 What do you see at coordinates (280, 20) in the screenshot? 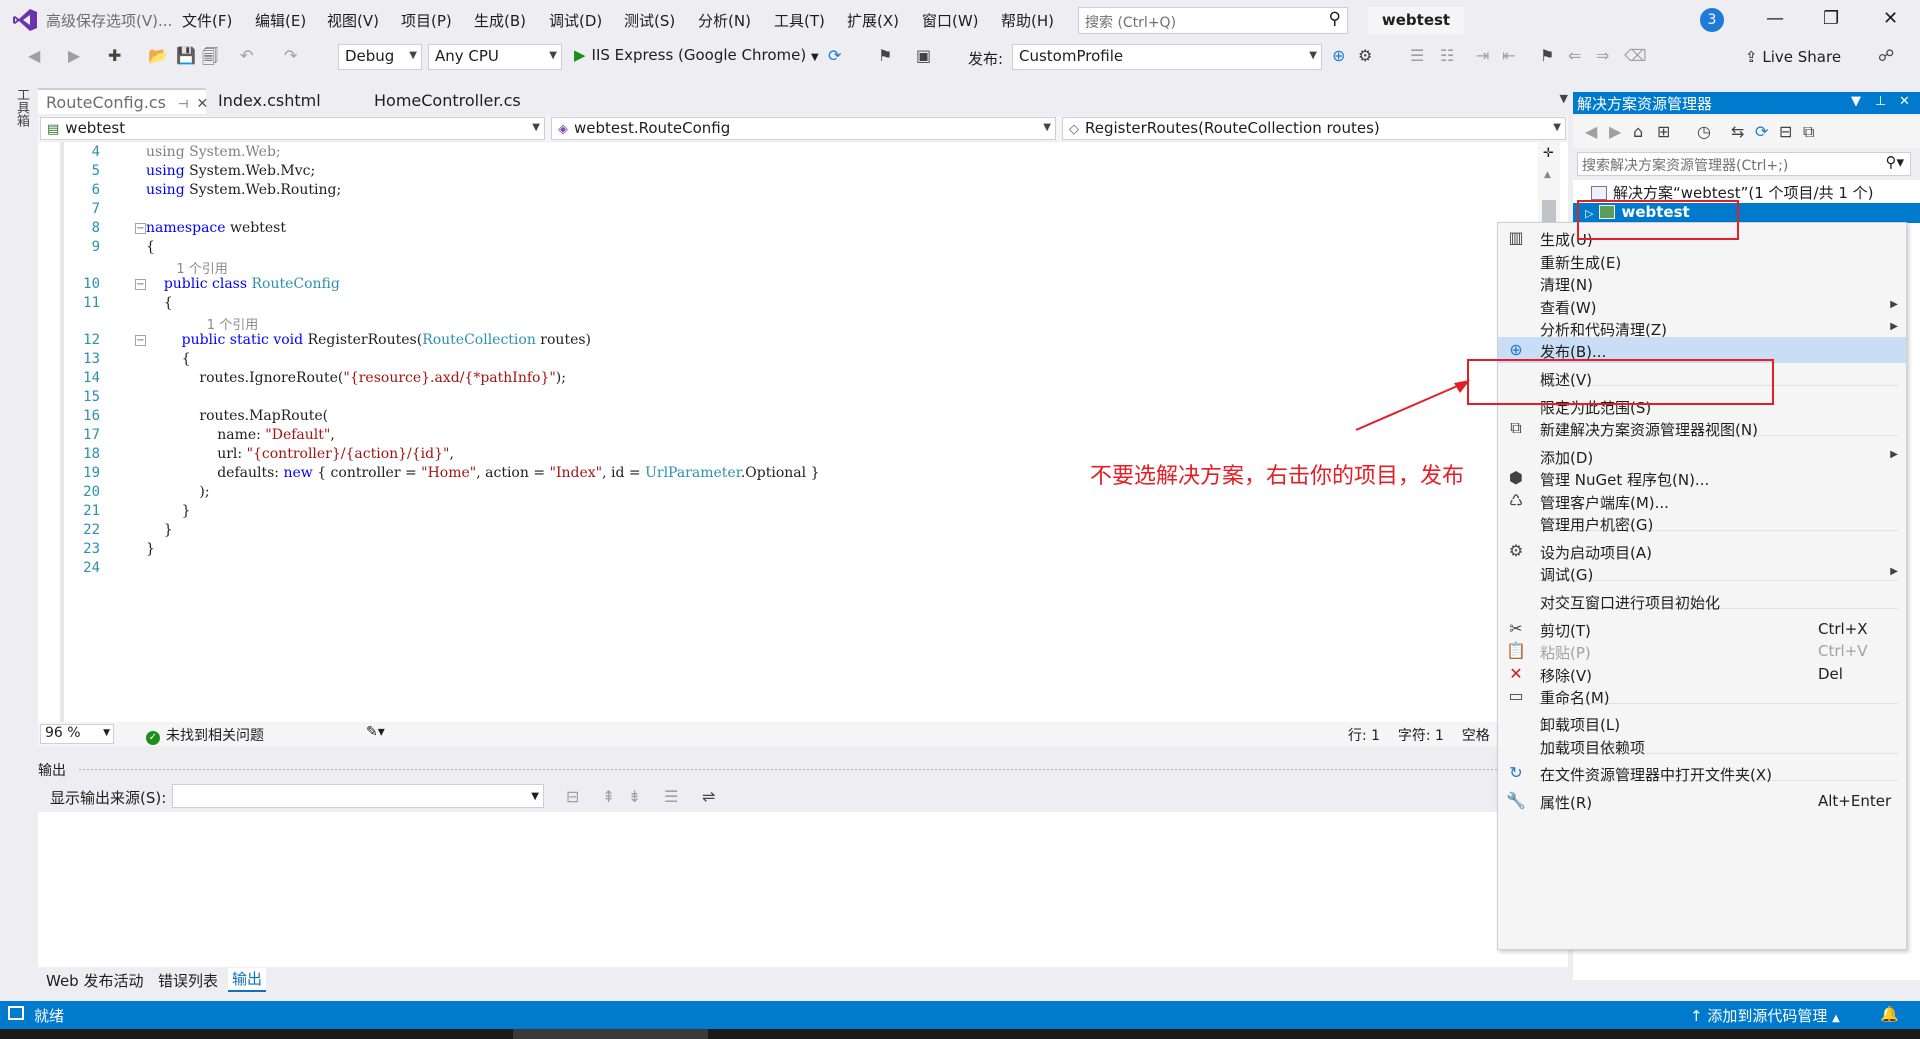
I see `menu-edit: 编辑(E)` at bounding box center [280, 20].